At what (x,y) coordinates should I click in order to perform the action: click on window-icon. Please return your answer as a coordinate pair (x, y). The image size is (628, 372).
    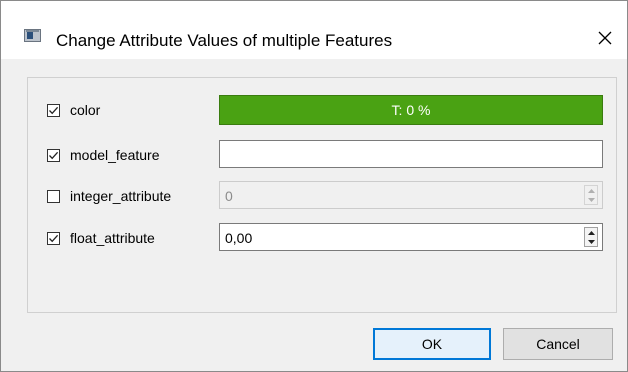
    Looking at the image, I should click on (32, 35).